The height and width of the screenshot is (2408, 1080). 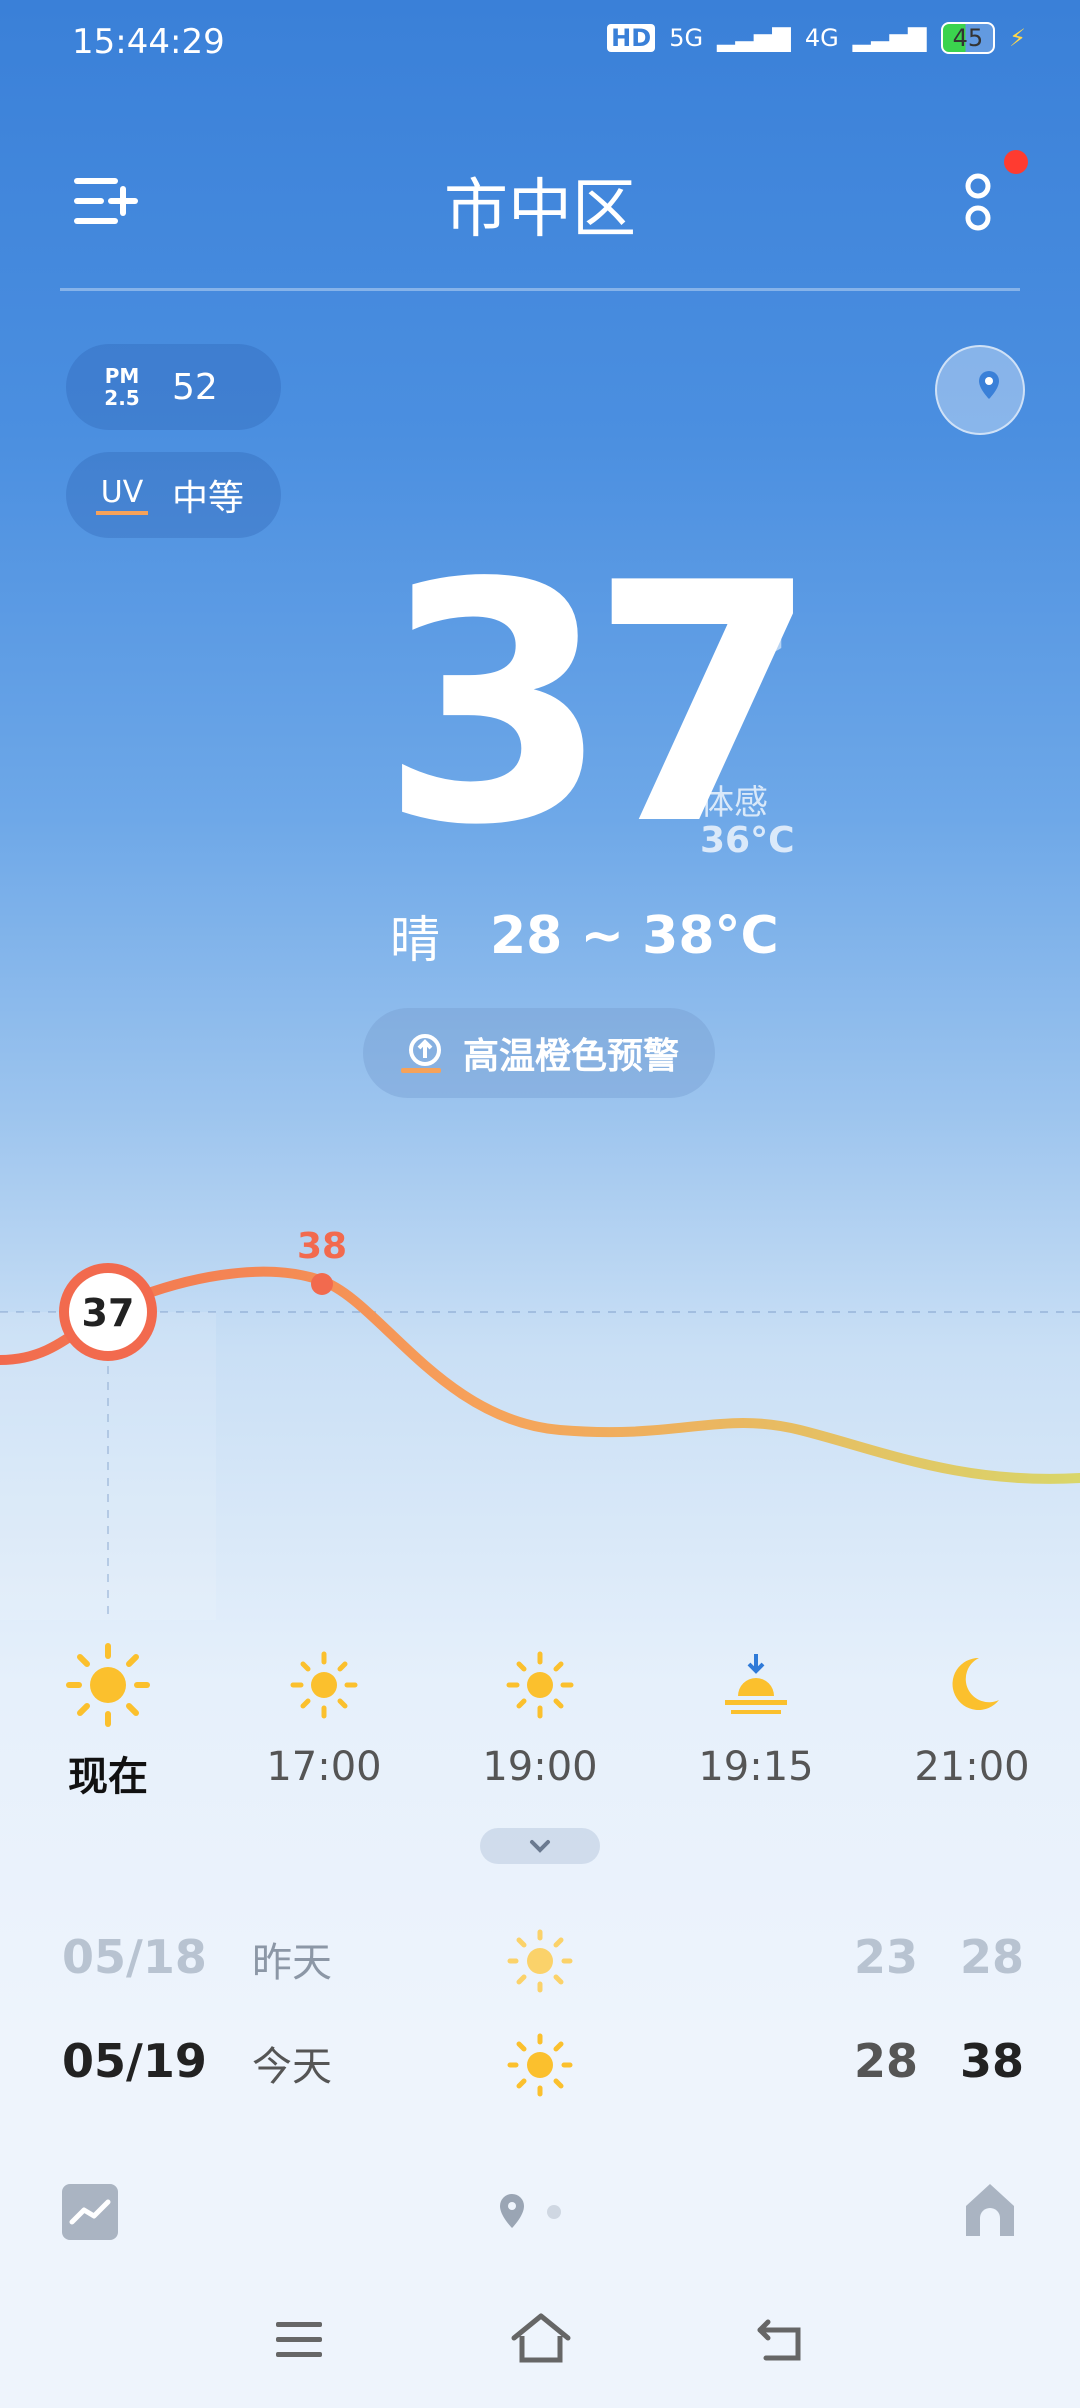 I want to click on hourly-item: 19:15, so click(x=756, y=1715).